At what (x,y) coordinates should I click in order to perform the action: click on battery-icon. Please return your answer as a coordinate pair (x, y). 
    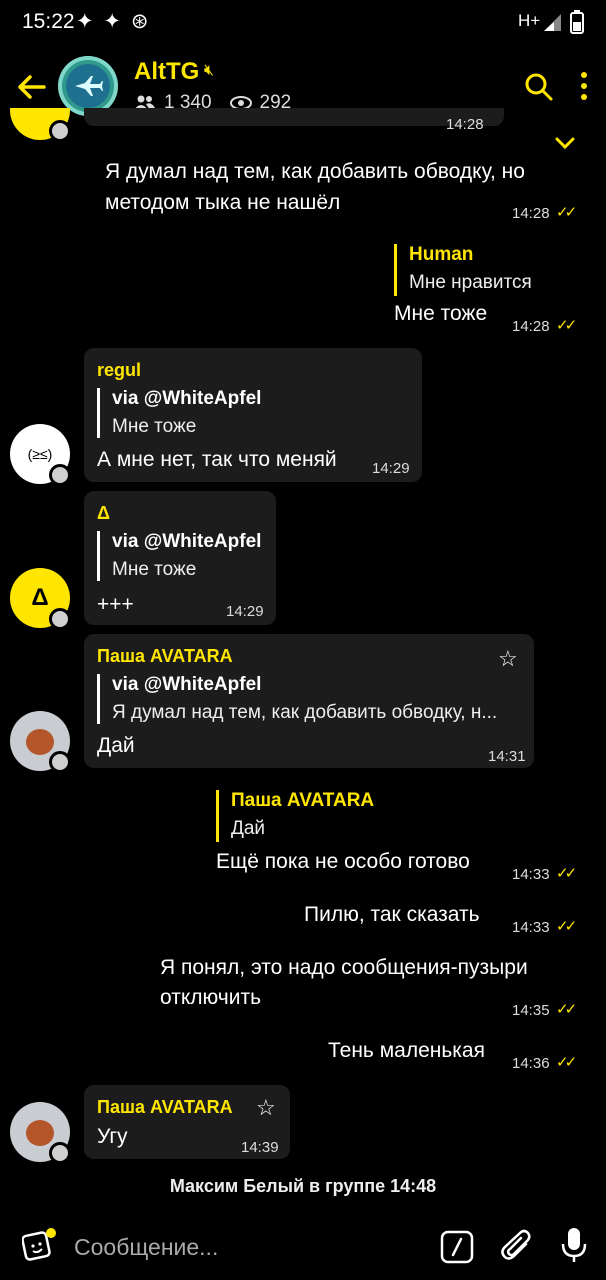
    Looking at the image, I should click on (577, 22).